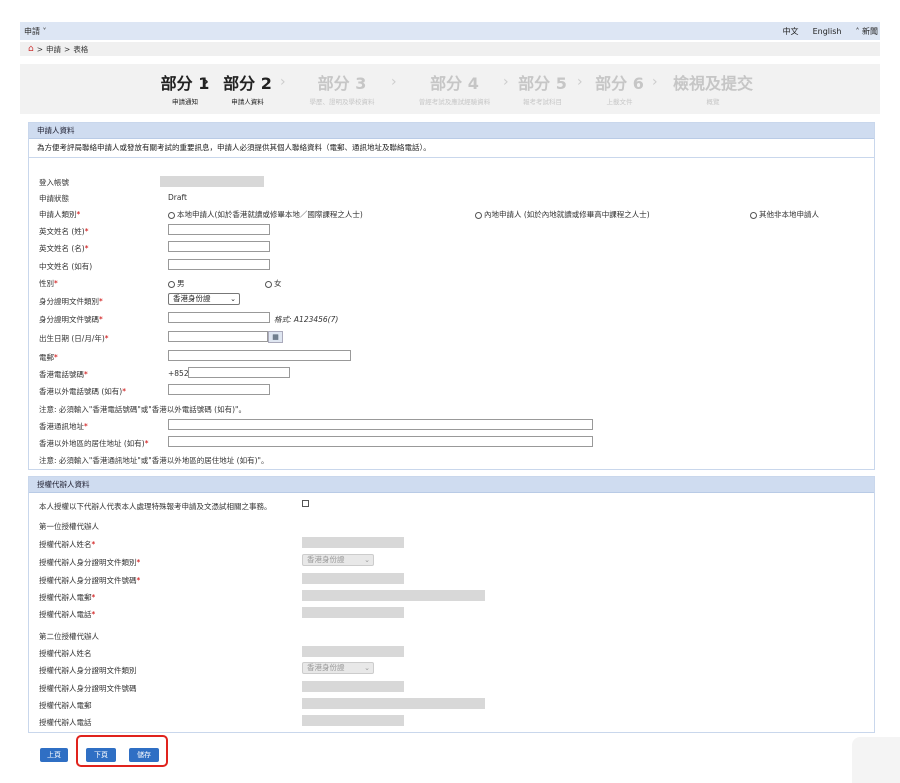 The height and width of the screenshot is (783, 900). Describe the element at coordinates (353, 612) in the screenshot. I see `agent1-phone-input` at that location.